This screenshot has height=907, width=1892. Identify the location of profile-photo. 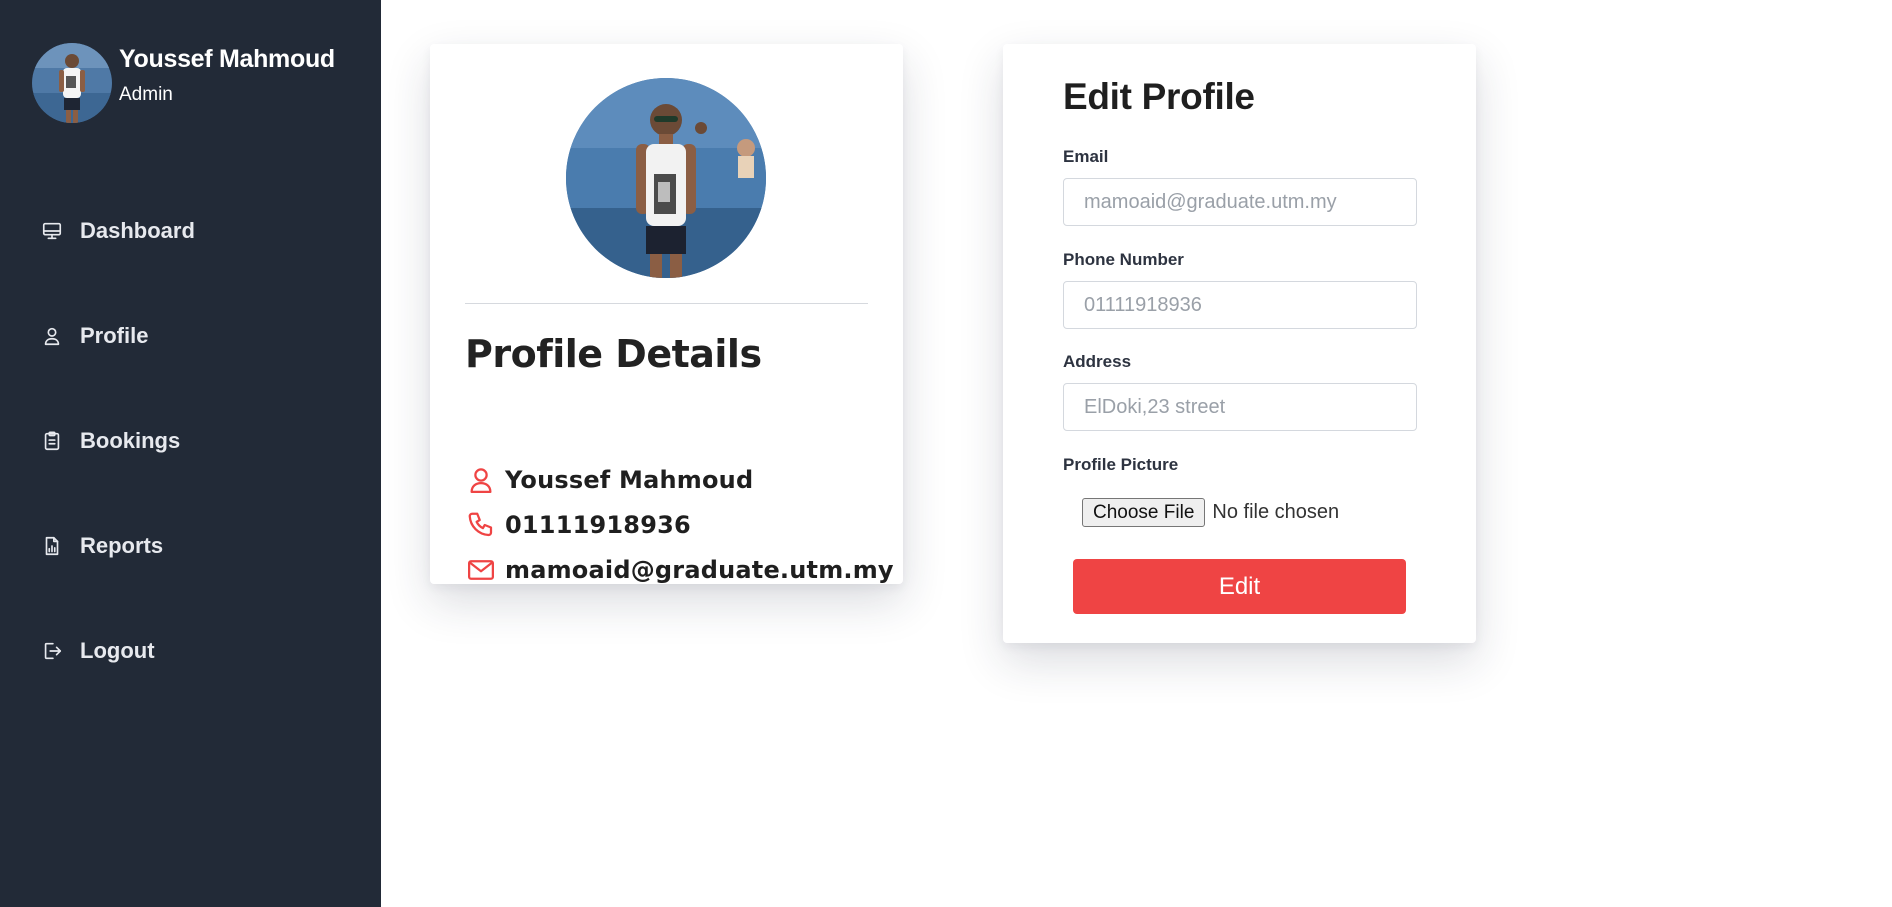
(666, 178).